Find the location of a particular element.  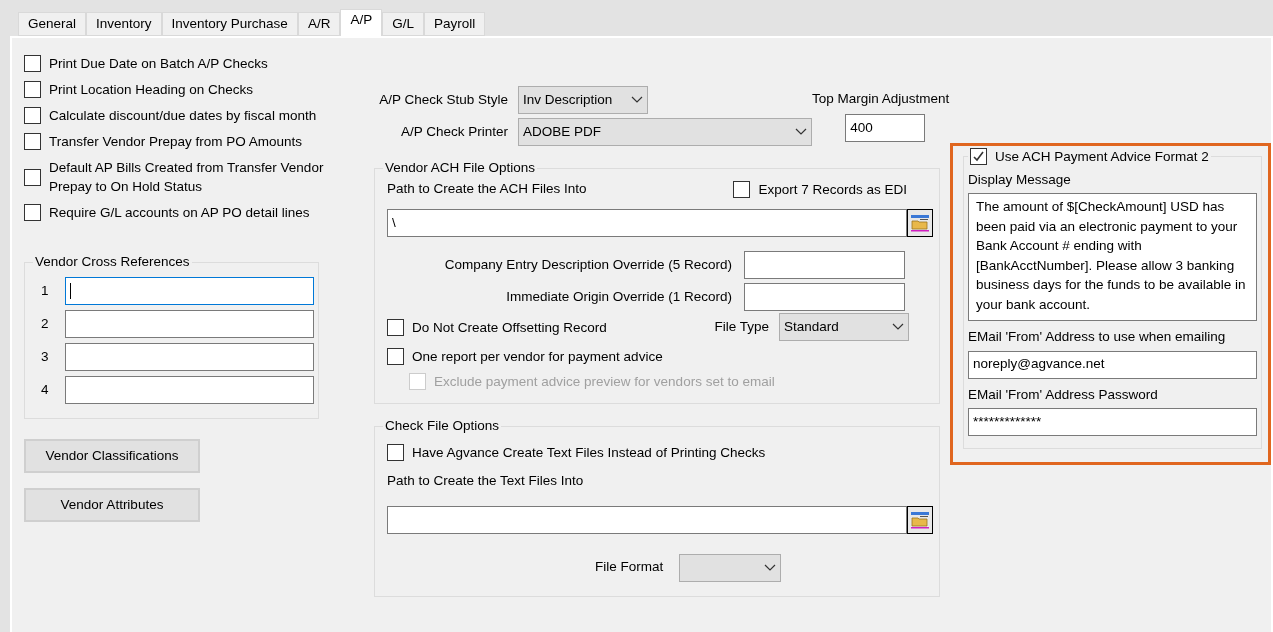

field-label: EMail 'From' Address to use when emailing is located at coordinates (1097, 337).